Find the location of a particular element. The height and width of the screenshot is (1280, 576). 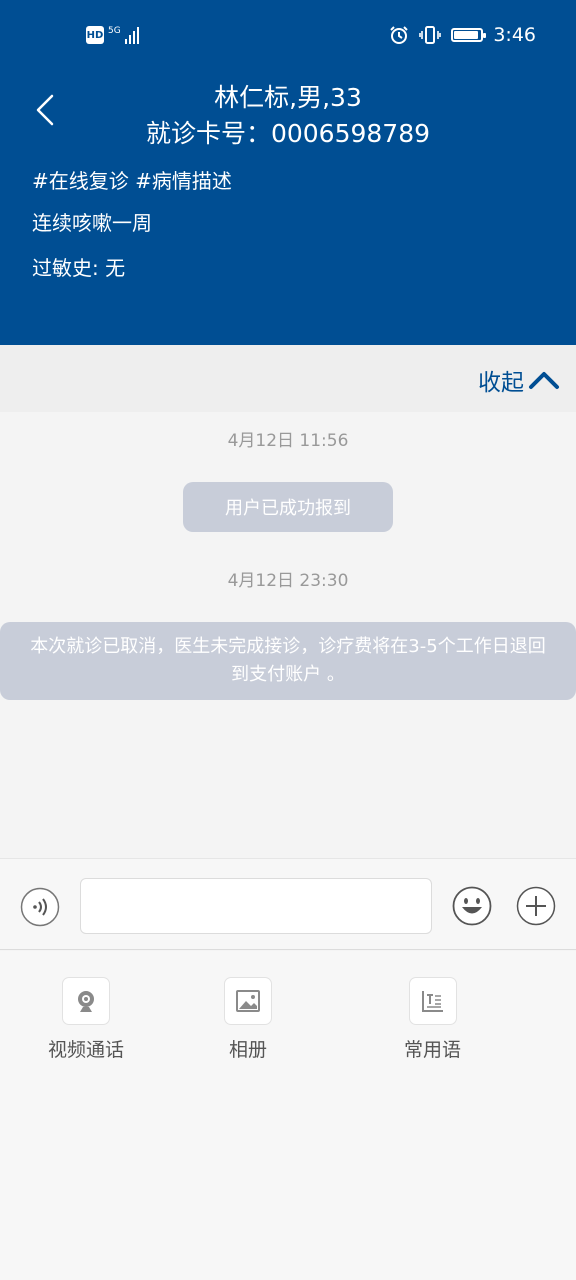

tool-common-phrases: 常用语 is located at coordinates (432, 1019).